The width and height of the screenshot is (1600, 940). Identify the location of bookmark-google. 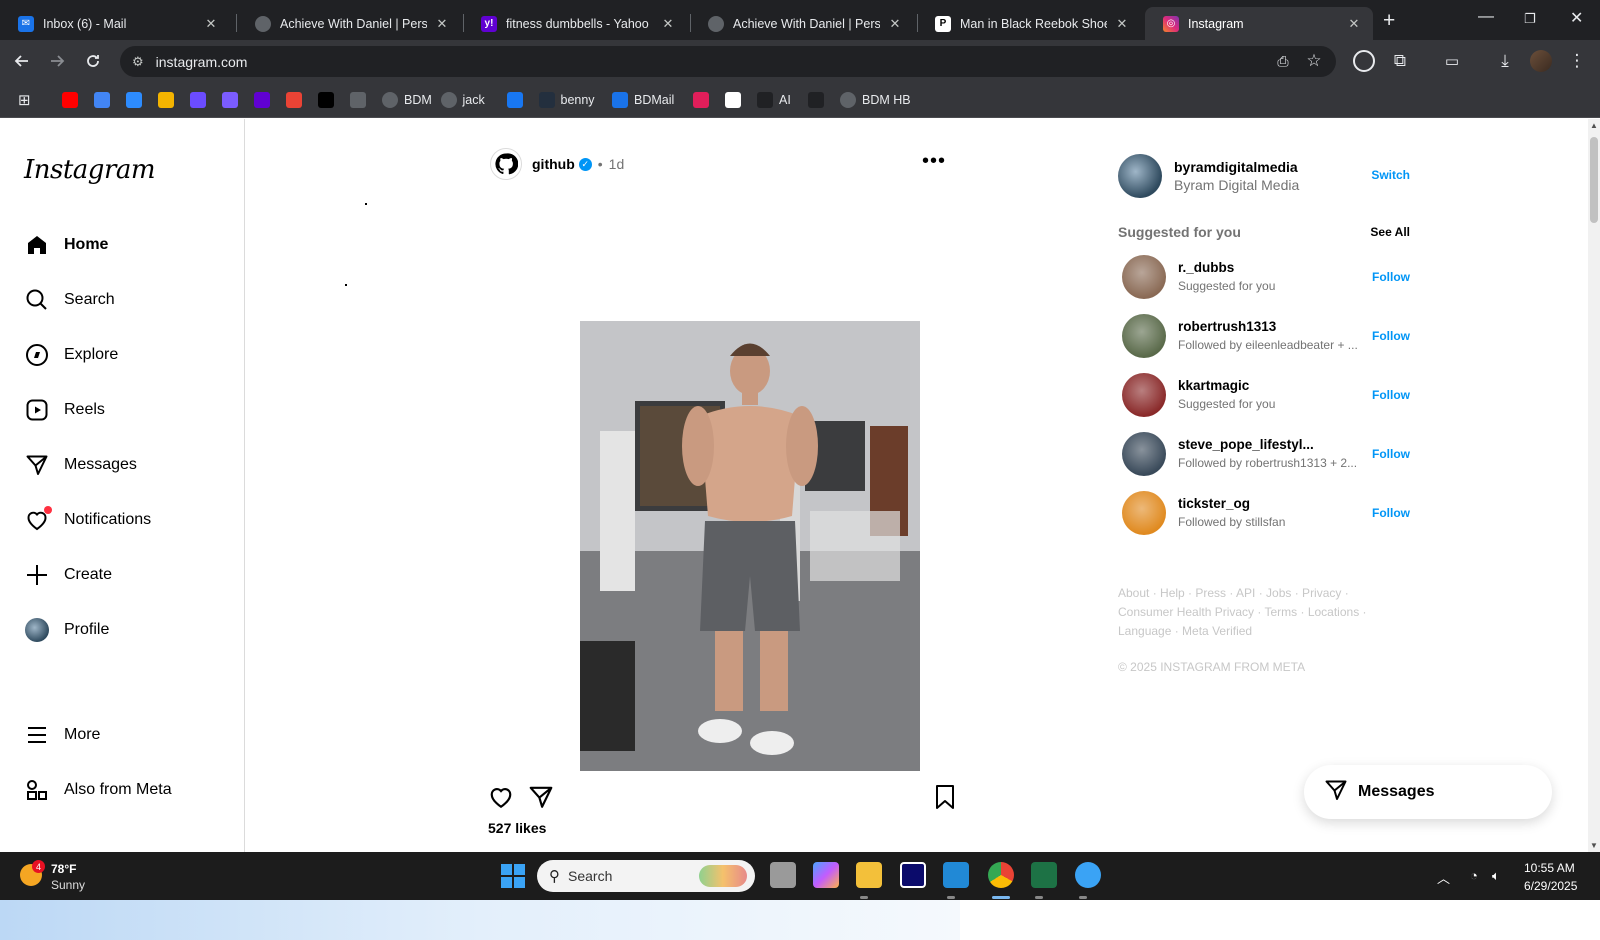
(102, 100).